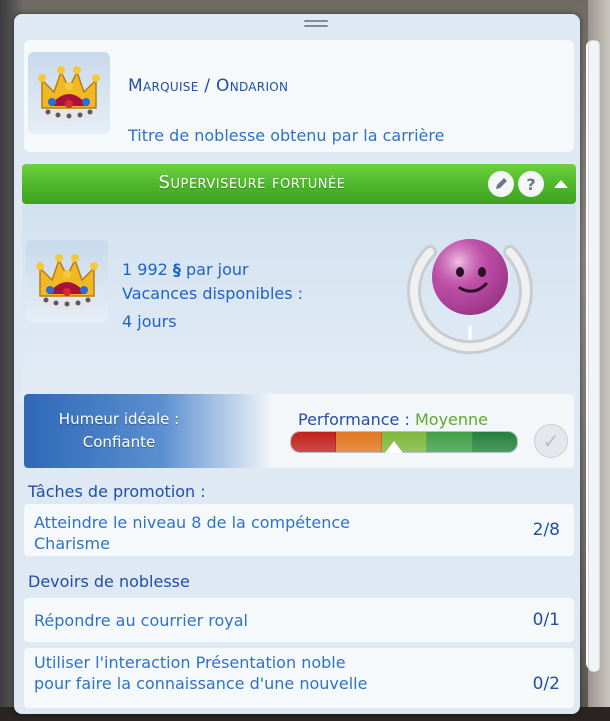  What do you see at coordinates (119, 442) in the screenshot?
I see `ideal-mood-value: Confiante` at bounding box center [119, 442].